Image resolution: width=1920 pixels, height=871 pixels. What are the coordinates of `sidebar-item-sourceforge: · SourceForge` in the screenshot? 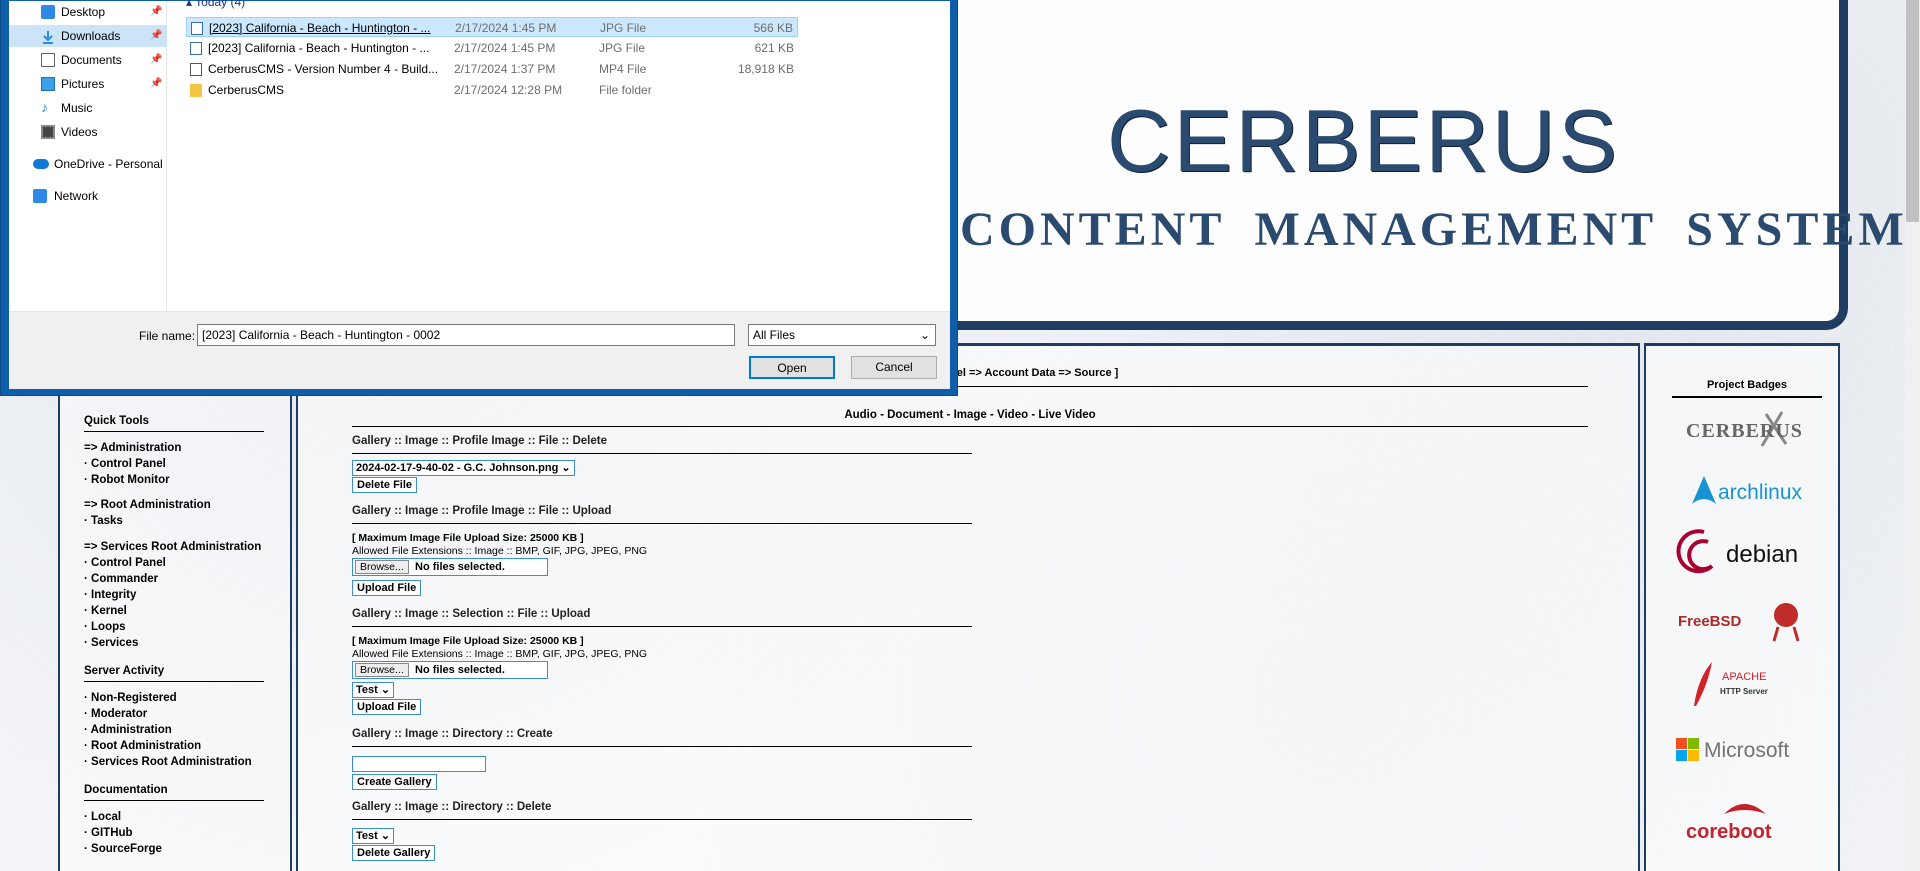 It's located at (123, 849).